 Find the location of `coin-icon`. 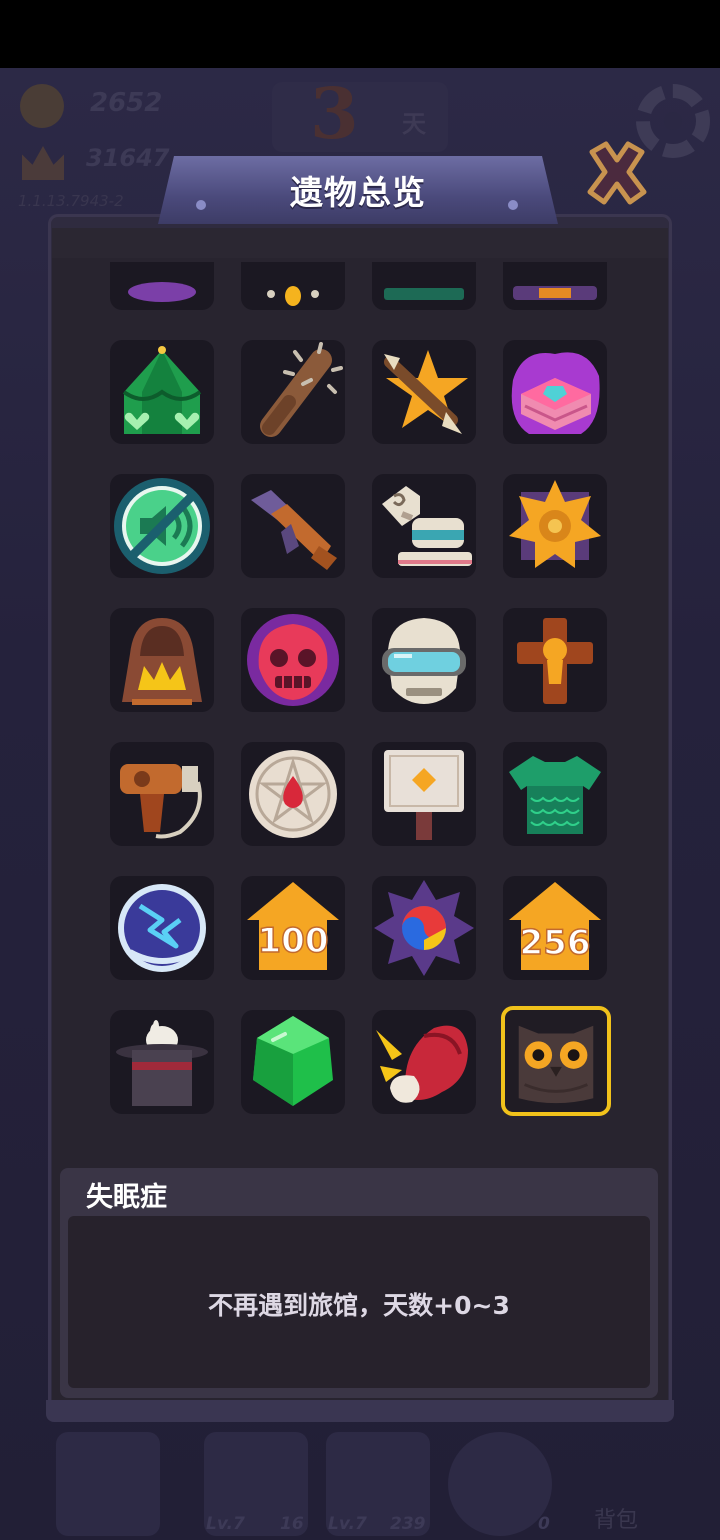

coin-icon is located at coordinates (42, 106).